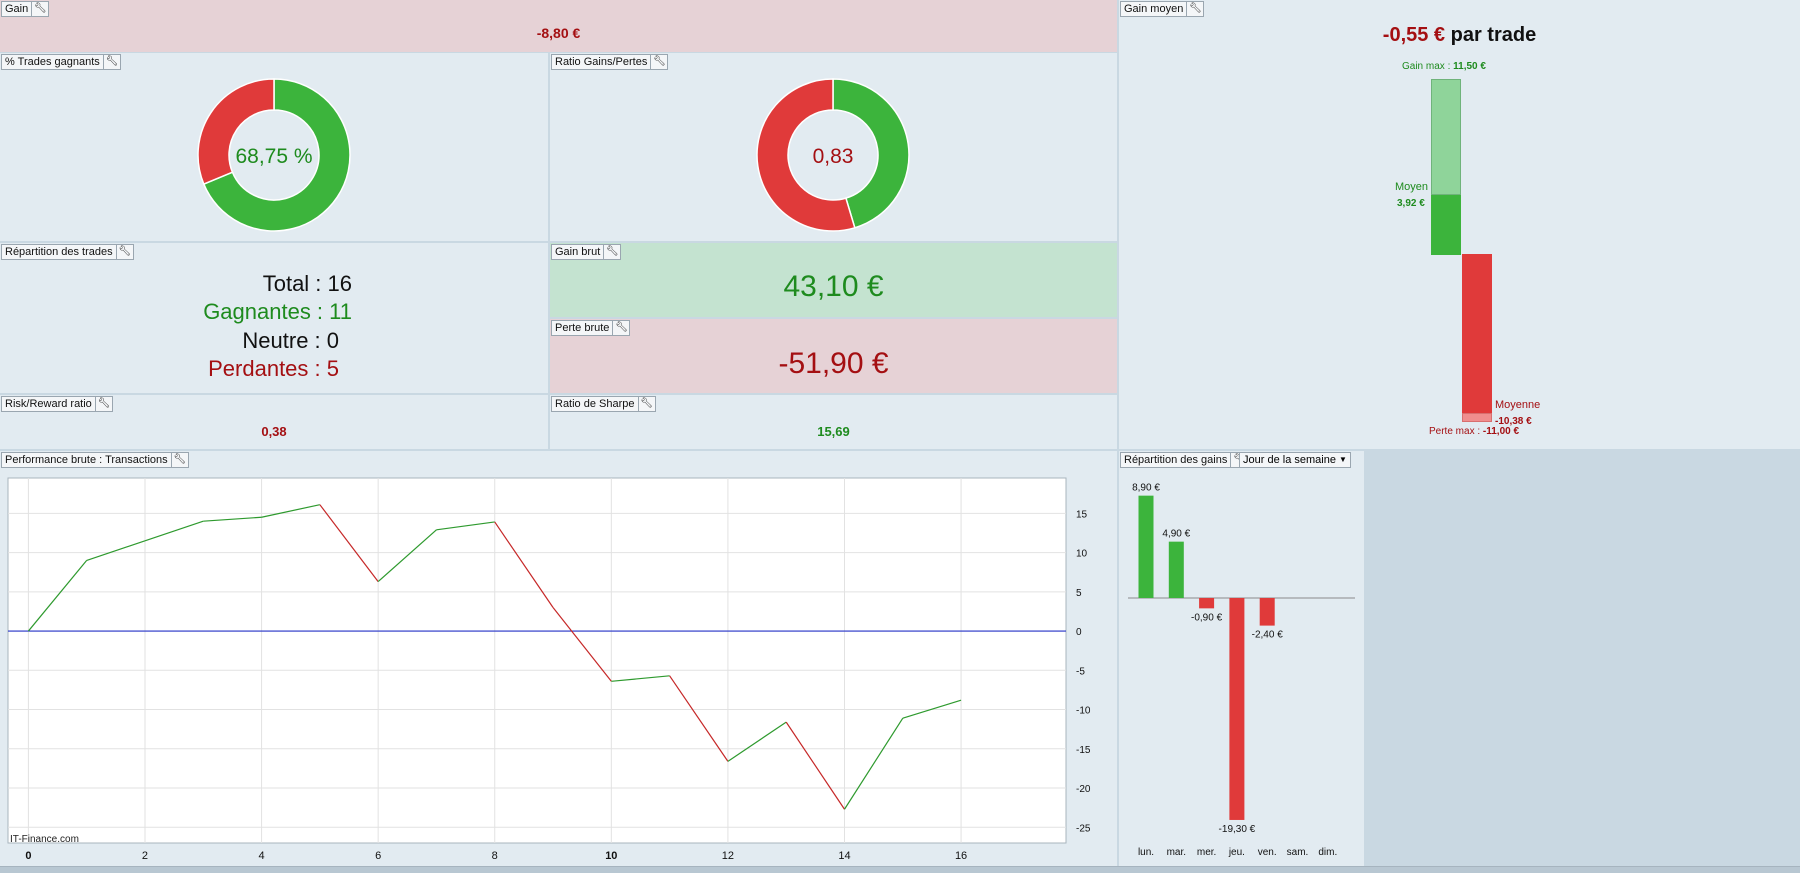 The width and height of the screenshot is (1800, 873). Describe the element at coordinates (595, 404) in the screenshot. I see `sharpe-title: Ratio de Sharpe` at that location.